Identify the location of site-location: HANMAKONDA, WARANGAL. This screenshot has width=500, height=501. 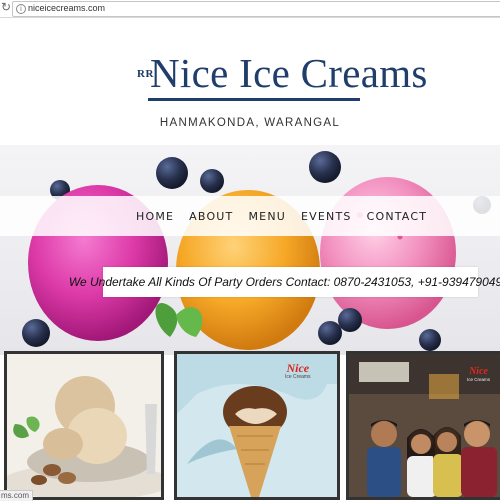
(250, 123).